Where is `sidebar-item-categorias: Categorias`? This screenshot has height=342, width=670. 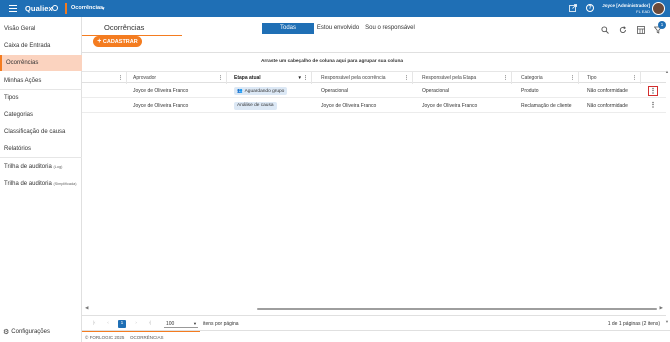 sidebar-item-categorias: Categorias is located at coordinates (41, 115).